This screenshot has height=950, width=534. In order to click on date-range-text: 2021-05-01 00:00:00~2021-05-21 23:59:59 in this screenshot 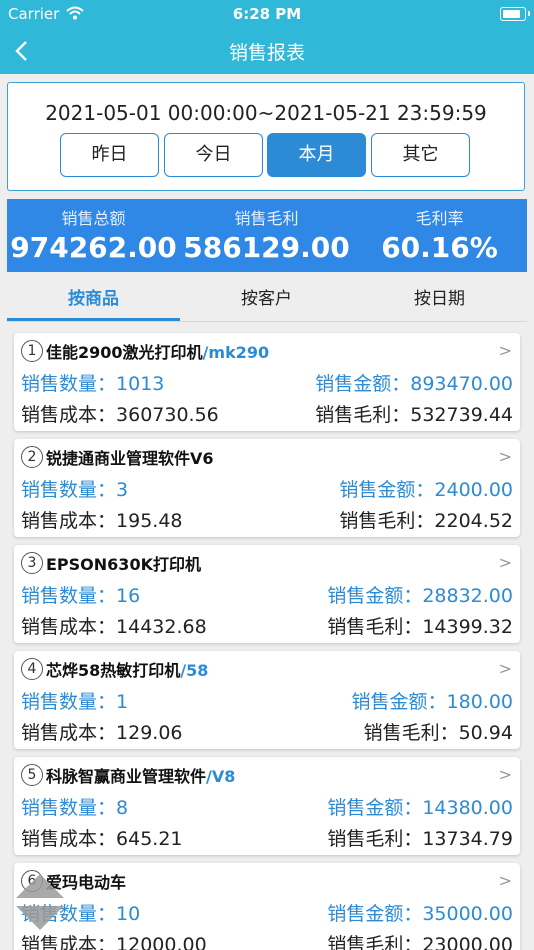, I will do `click(266, 113)`.